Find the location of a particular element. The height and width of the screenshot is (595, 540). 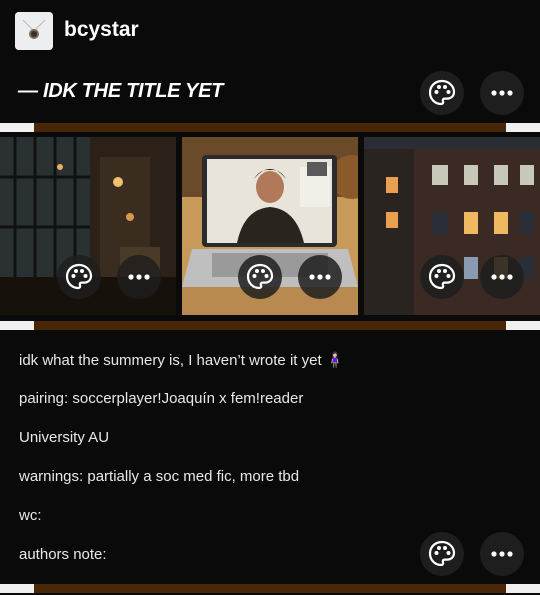

more-button-title is located at coordinates (502, 93).